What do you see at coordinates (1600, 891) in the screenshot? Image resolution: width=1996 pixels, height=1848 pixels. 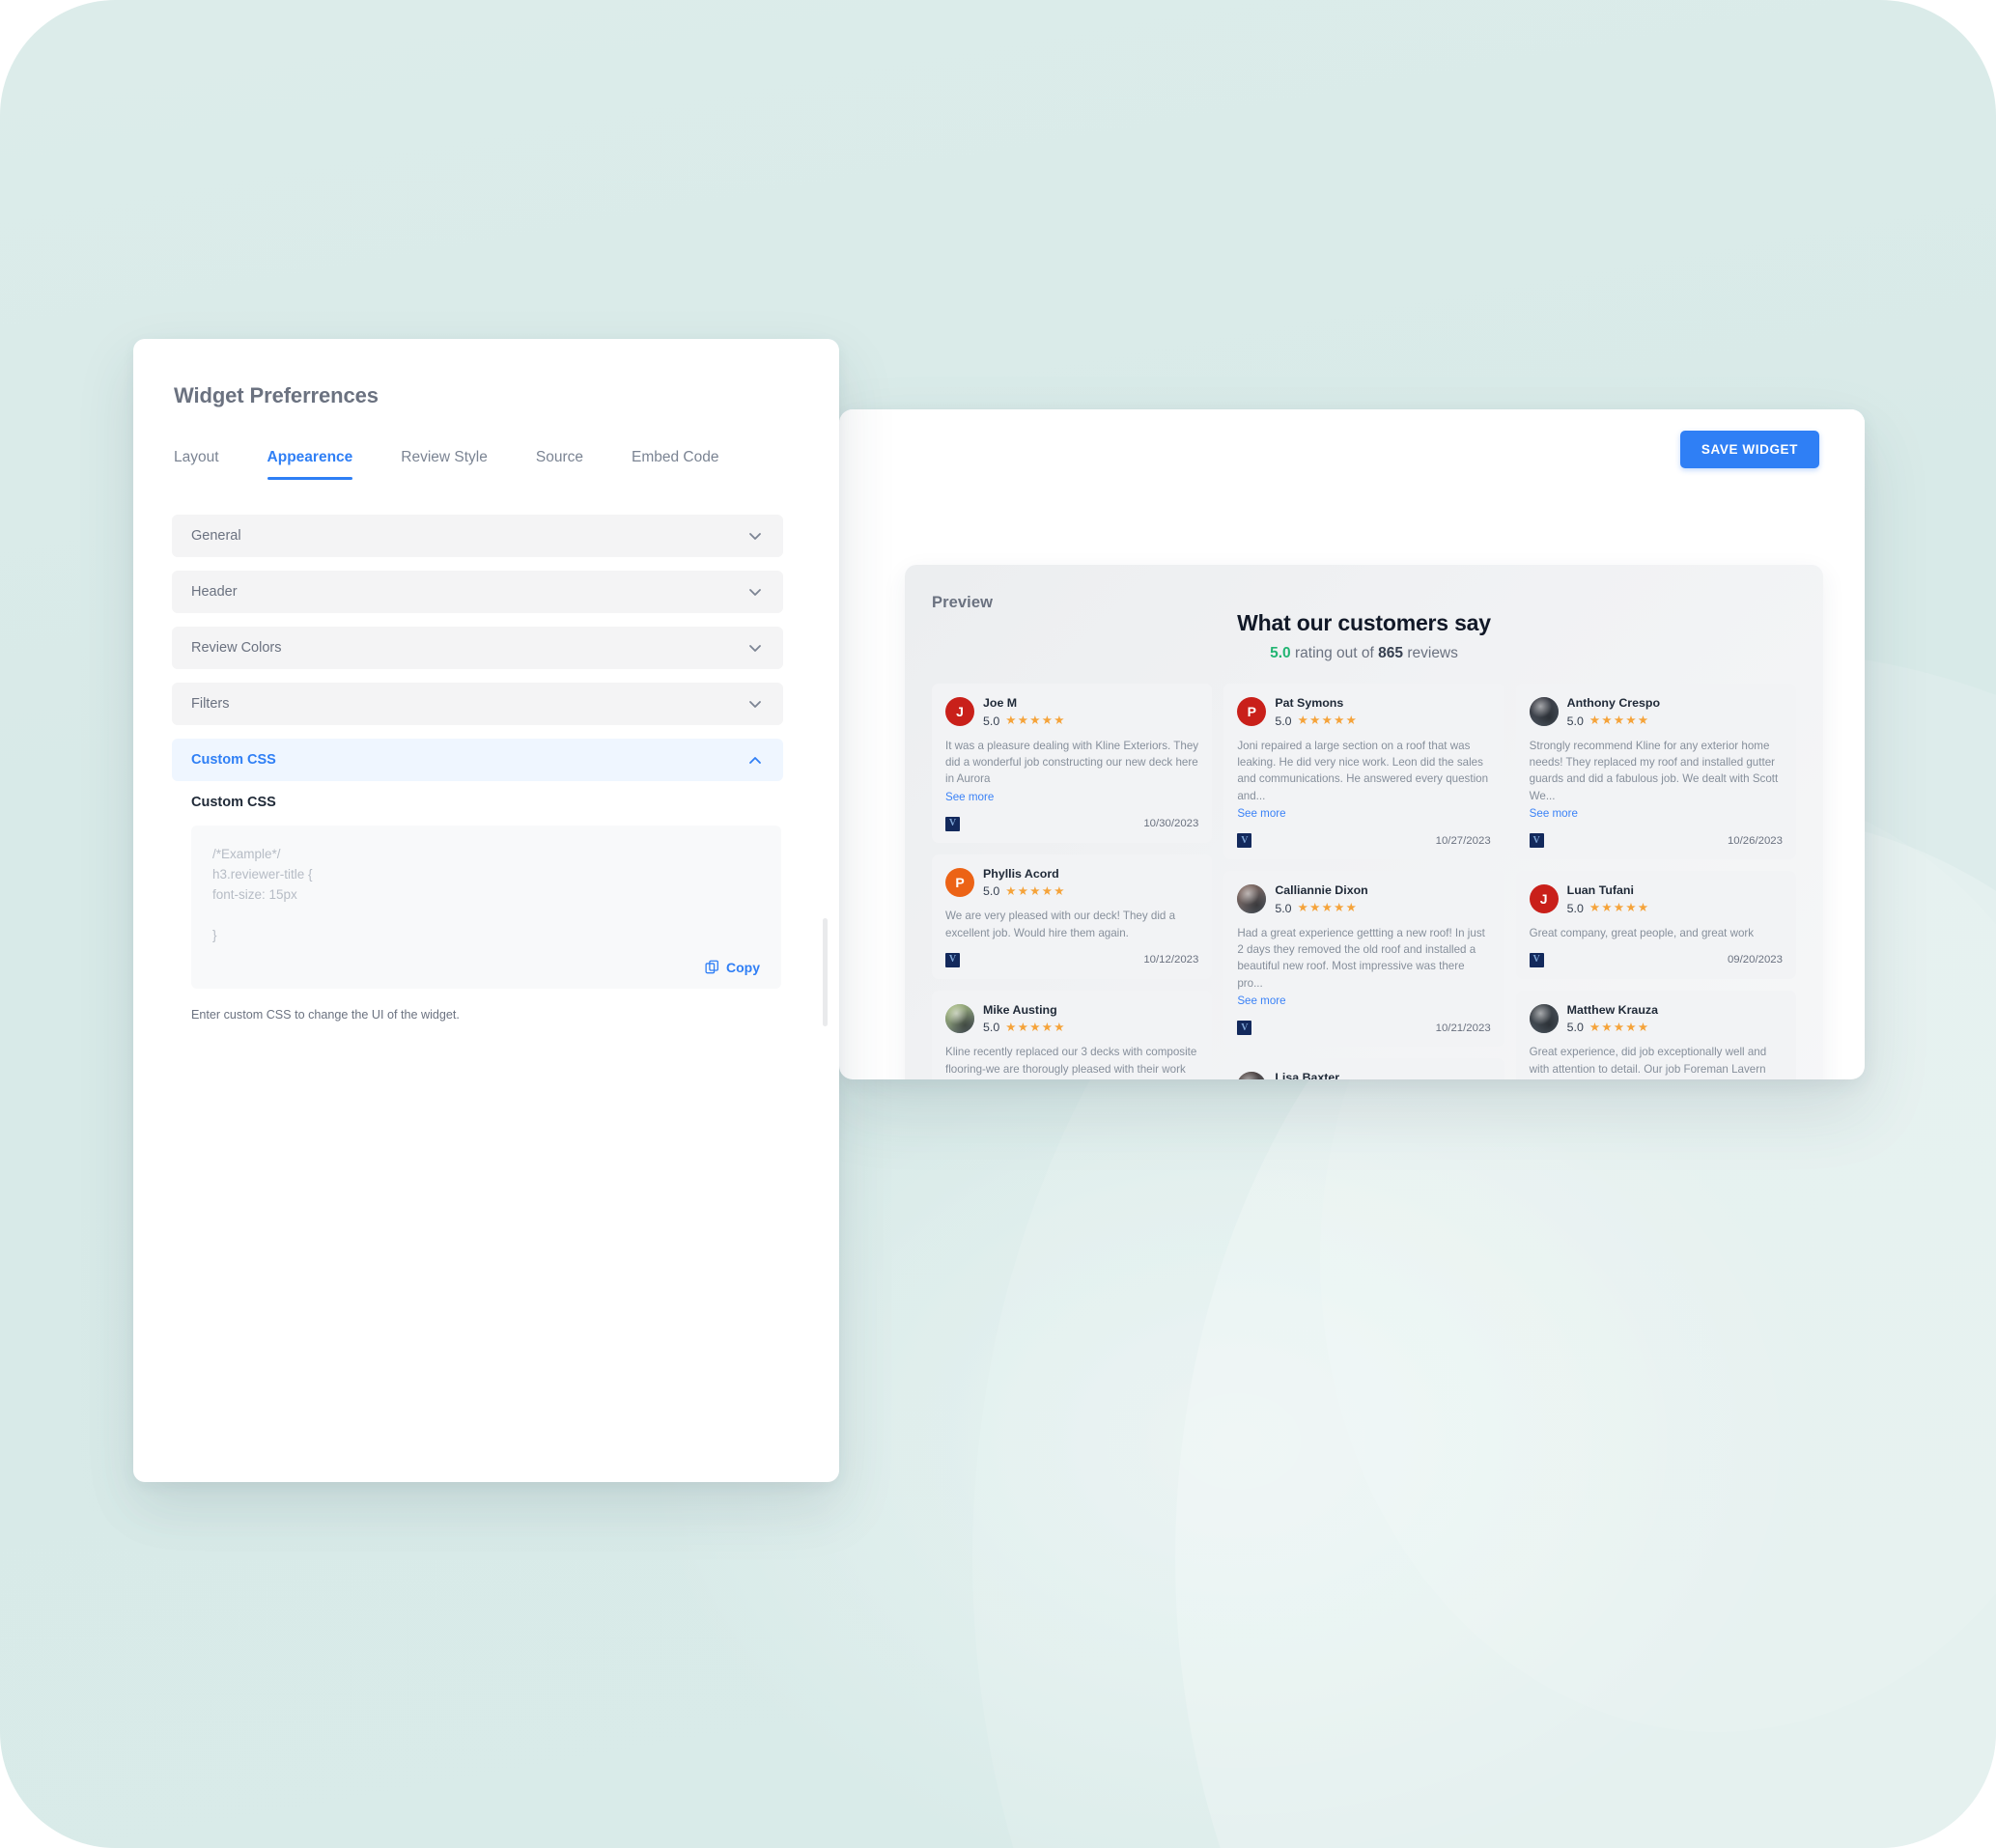 I see `reviewer-name: Luan Tufani` at bounding box center [1600, 891].